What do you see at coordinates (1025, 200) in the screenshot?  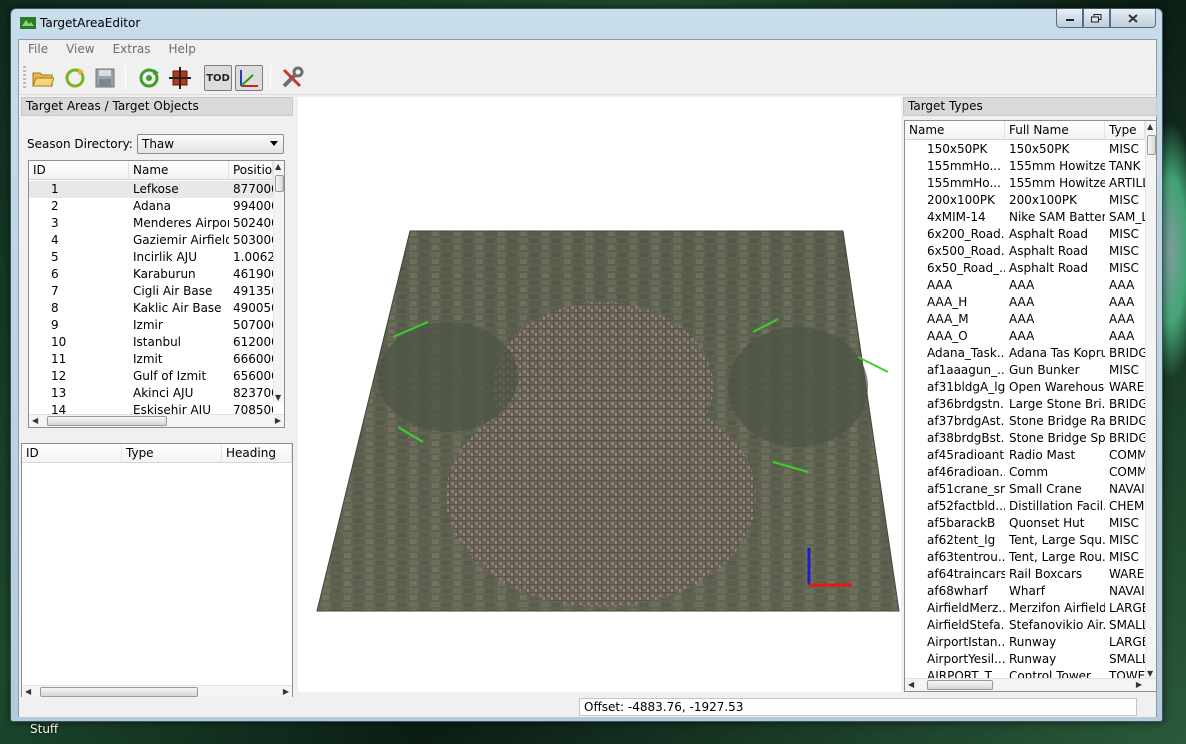 I see `target-type-row: 200x100PK 200x100PK MISC` at bounding box center [1025, 200].